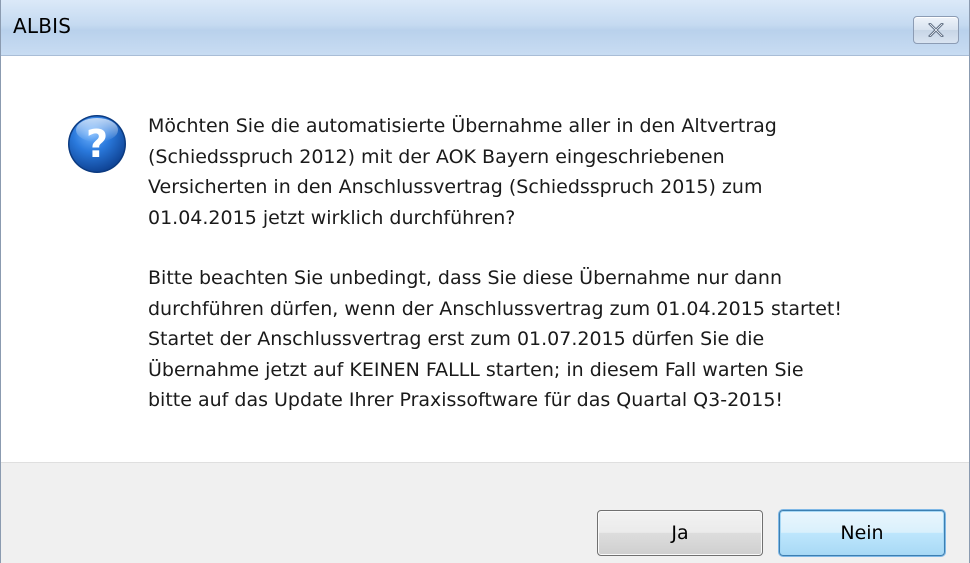 This screenshot has width=970, height=563. I want to click on question-icon: ?, so click(97, 144).